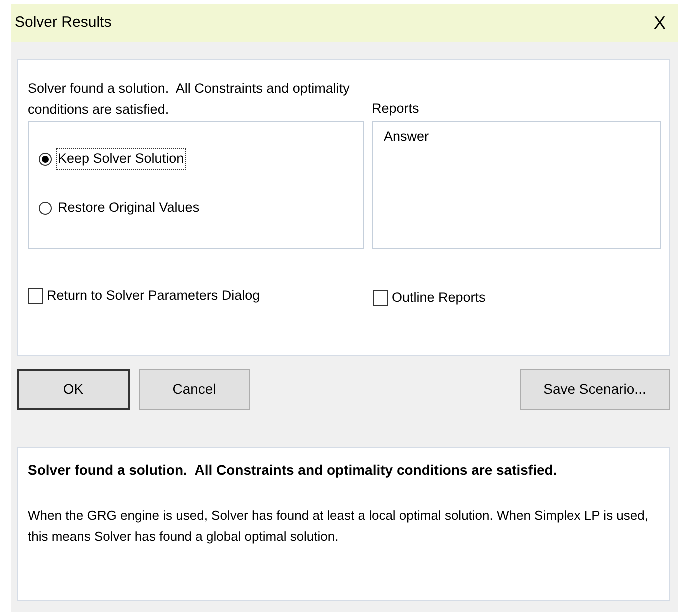  Describe the element at coordinates (516, 185) in the screenshot. I see `reports-list: Answer` at that location.